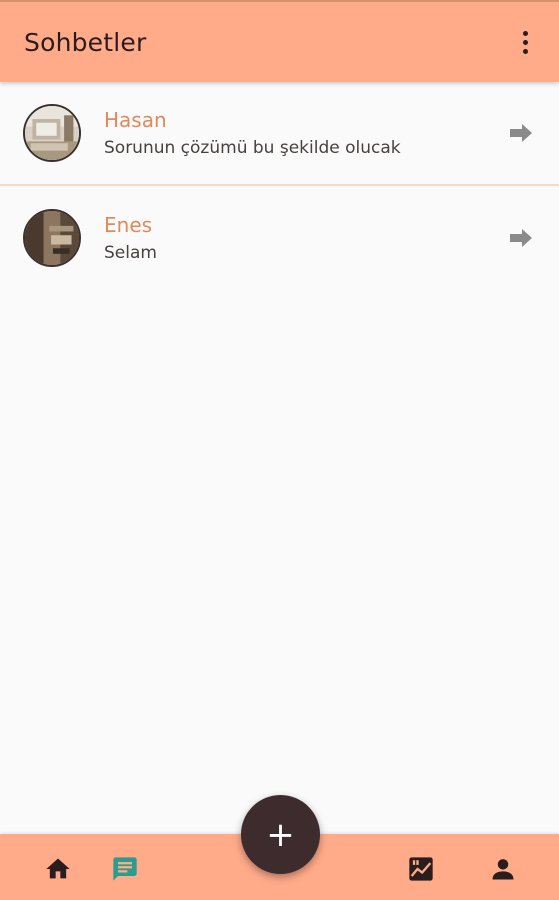  I want to click on page-title: Sohbetler, so click(85, 42).